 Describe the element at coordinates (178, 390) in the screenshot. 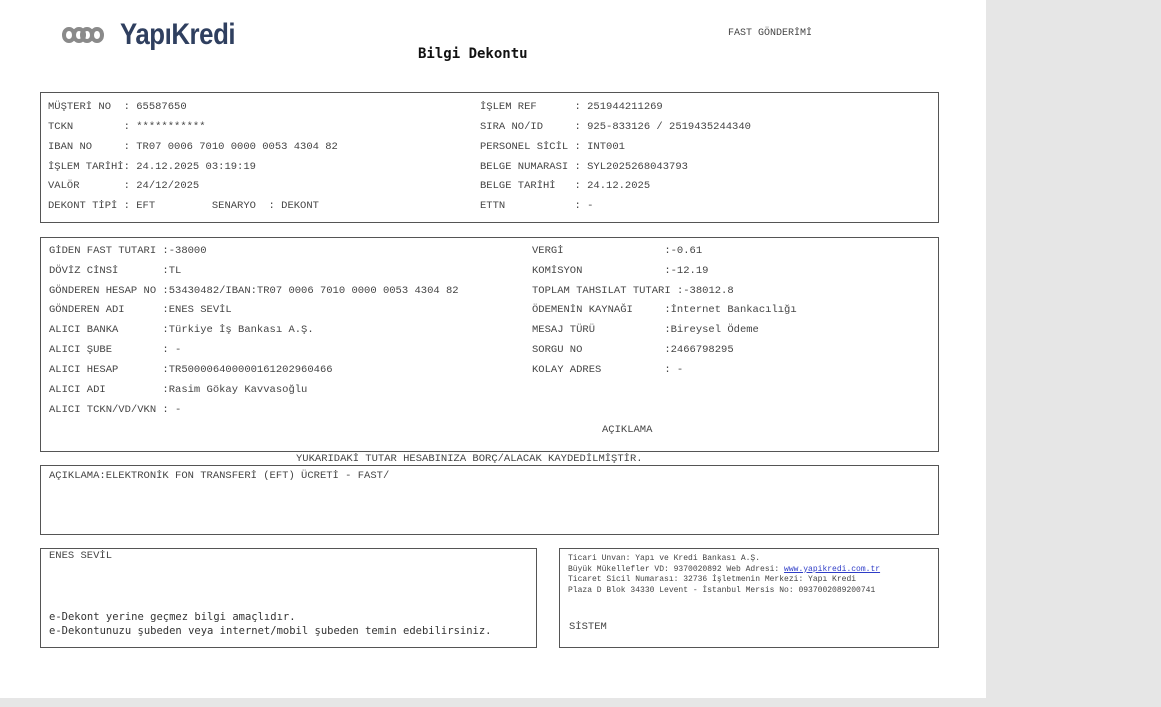

I see `transfer-row: ALICI ADI :Rasim Gökay Kavvasoğlu` at that location.